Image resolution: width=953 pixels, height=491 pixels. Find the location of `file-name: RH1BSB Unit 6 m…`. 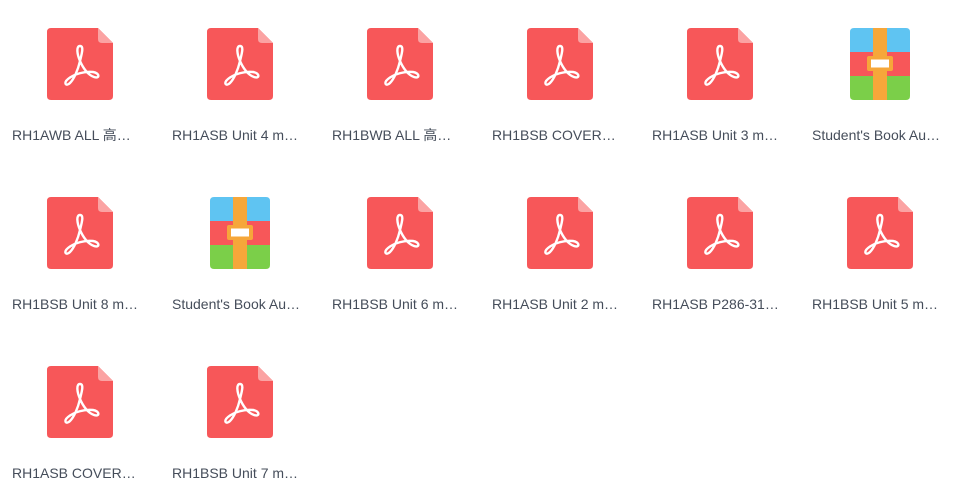

file-name: RH1BSB Unit 6 m… is located at coordinates (395, 304).